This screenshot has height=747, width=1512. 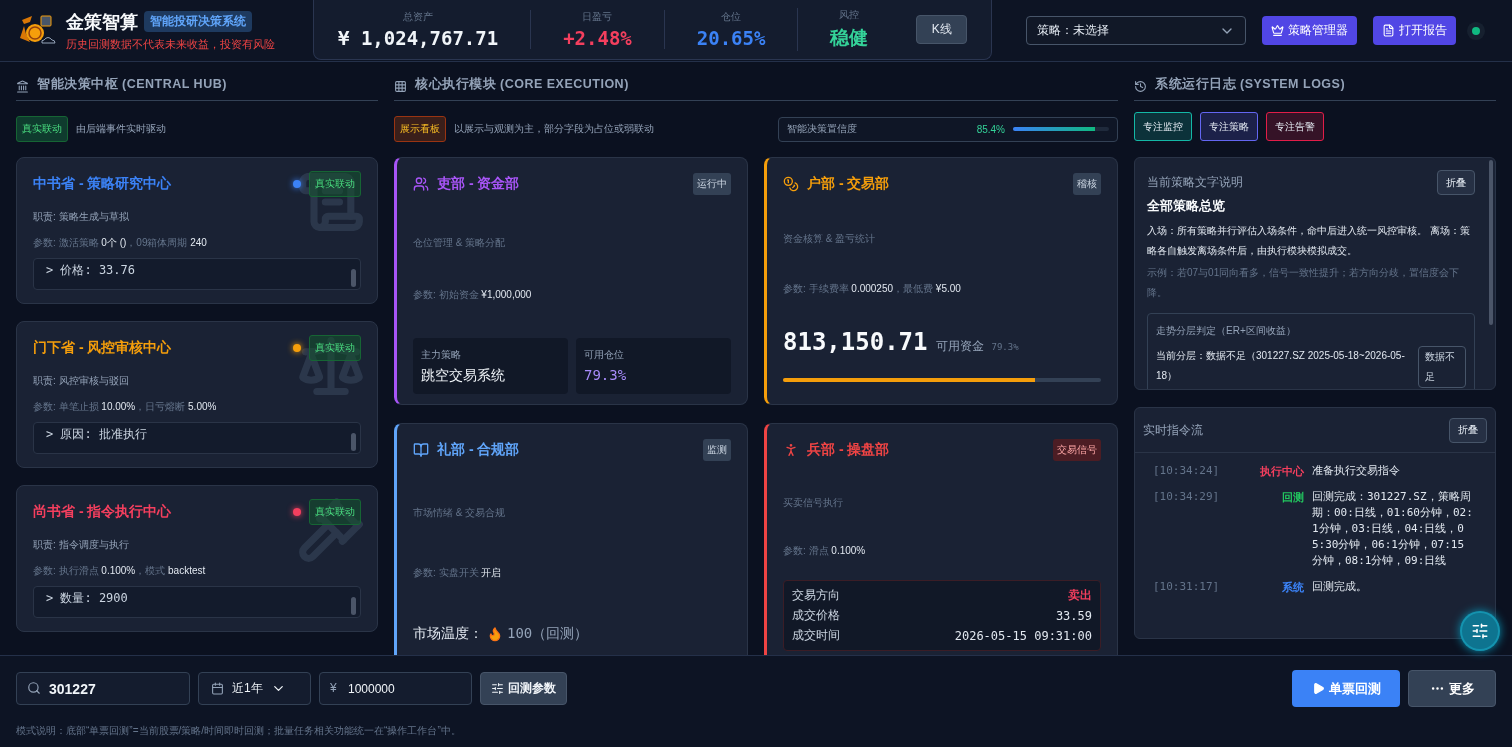 What do you see at coordinates (523, 688) in the screenshot?
I see `params-button: 回测参数` at bounding box center [523, 688].